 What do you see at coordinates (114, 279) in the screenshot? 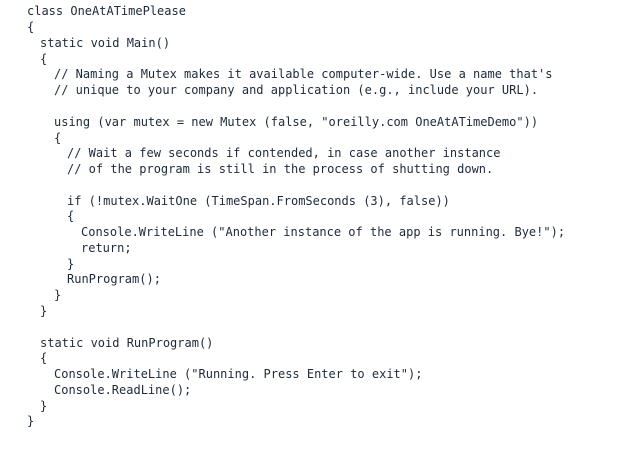
I see `code-line: RunProgram();` at bounding box center [114, 279].